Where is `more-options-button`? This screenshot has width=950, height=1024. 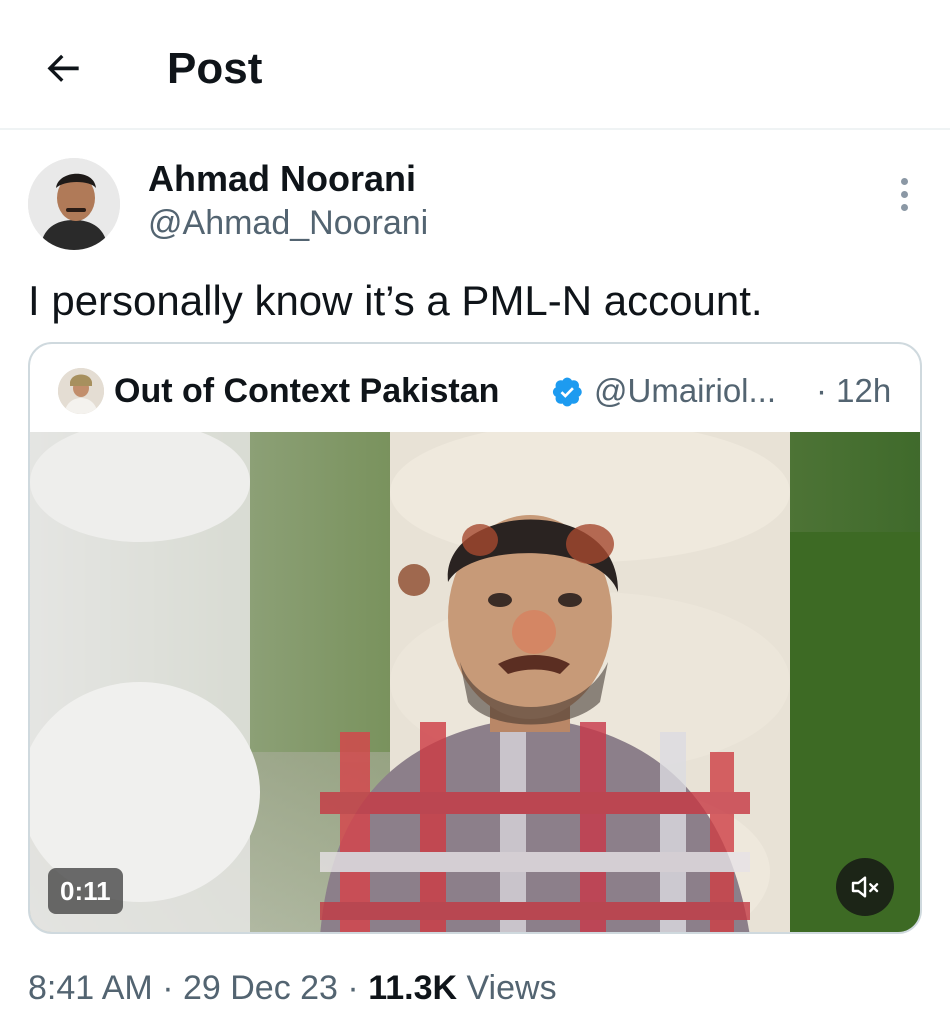
more-options-button is located at coordinates (904, 194).